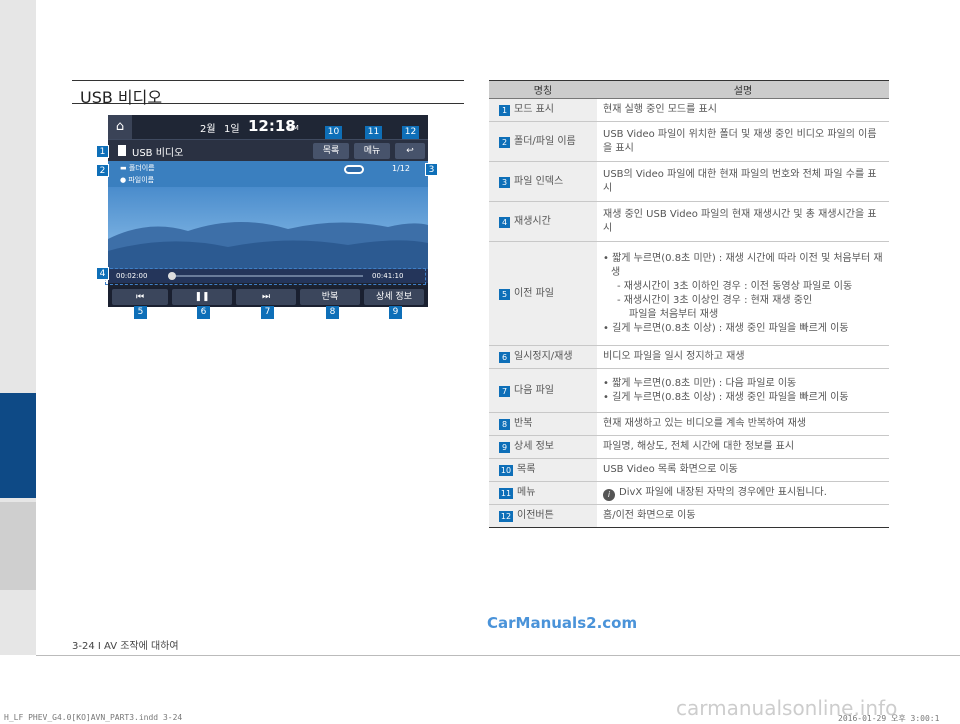 Image resolution: width=960 pixels, height=724 pixels. I want to click on table-row: 12 이전버튼 홈/이전 화면으로 이동, so click(689, 516).